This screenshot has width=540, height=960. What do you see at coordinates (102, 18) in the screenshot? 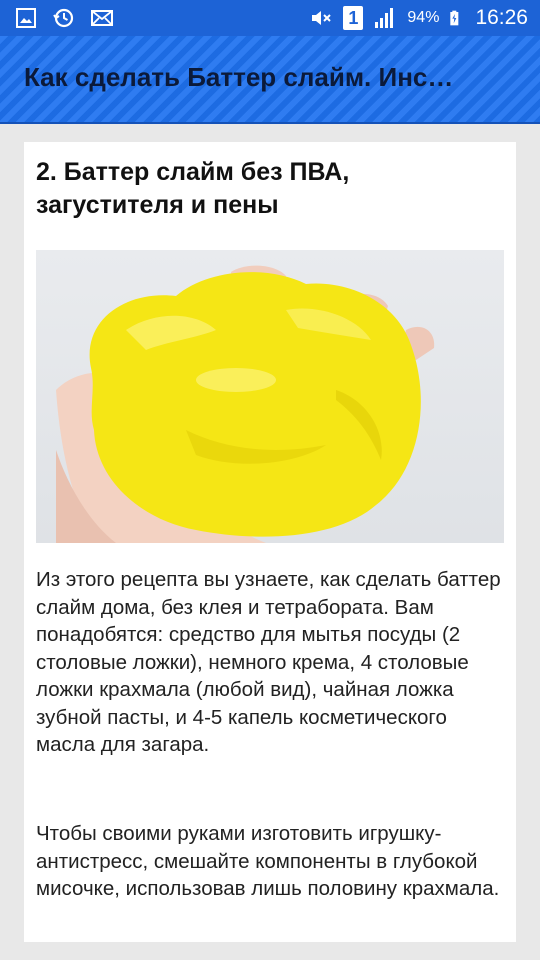
I see `mail-icon` at bounding box center [102, 18].